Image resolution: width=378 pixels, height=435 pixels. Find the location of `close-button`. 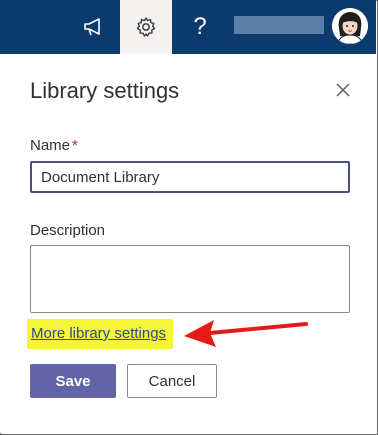

close-button is located at coordinates (343, 90).